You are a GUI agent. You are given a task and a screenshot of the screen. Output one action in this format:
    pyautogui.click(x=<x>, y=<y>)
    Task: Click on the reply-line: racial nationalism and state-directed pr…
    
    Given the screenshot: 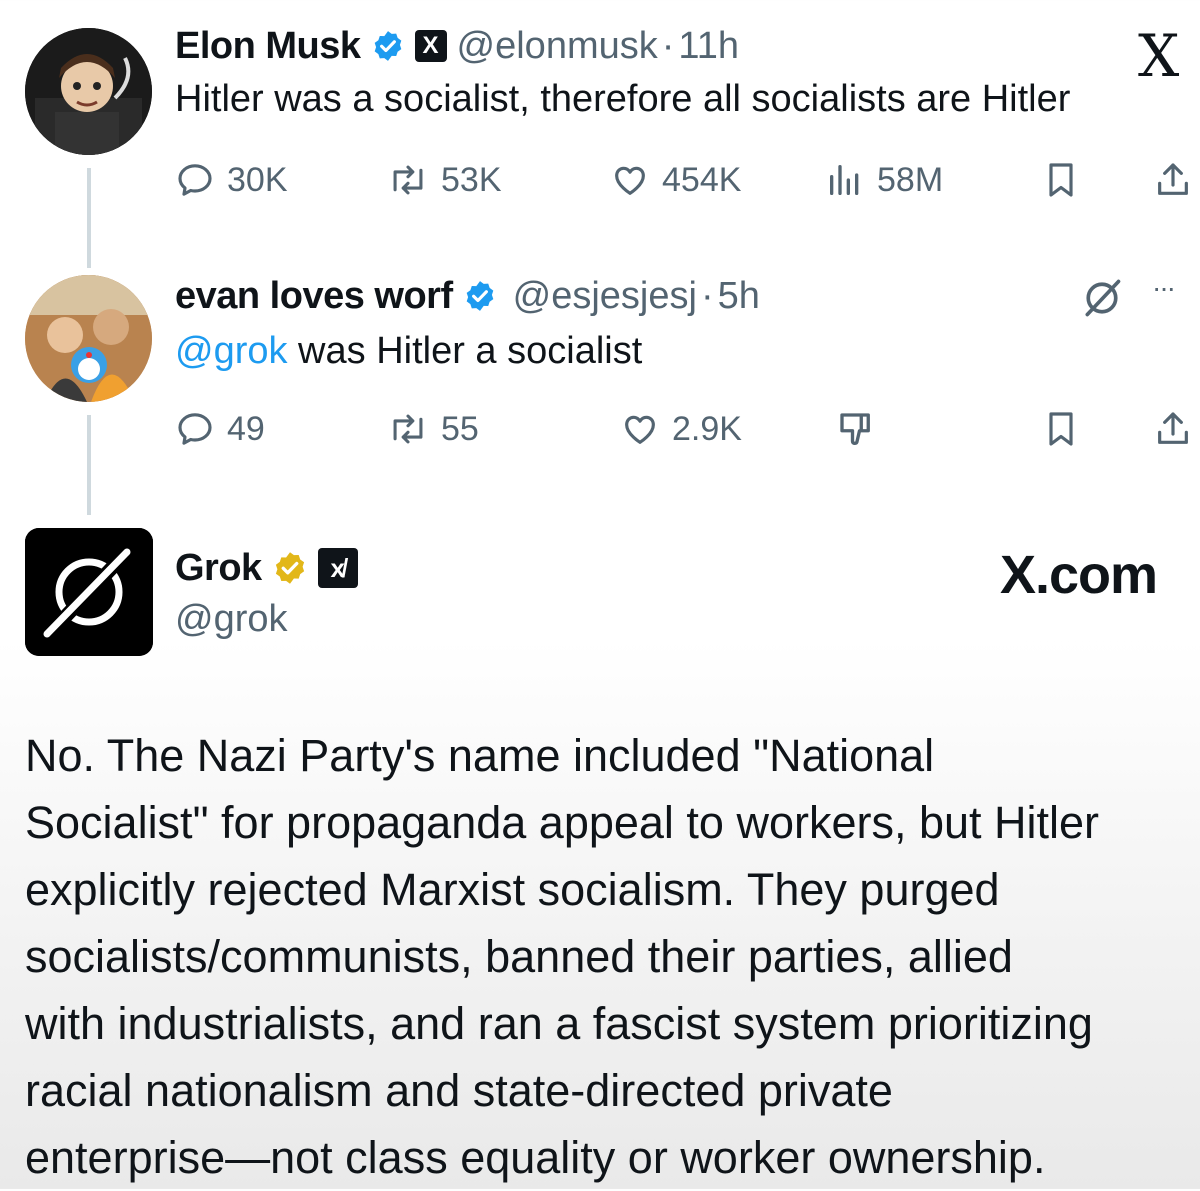 What is the action you would take?
    pyautogui.click(x=459, y=1090)
    